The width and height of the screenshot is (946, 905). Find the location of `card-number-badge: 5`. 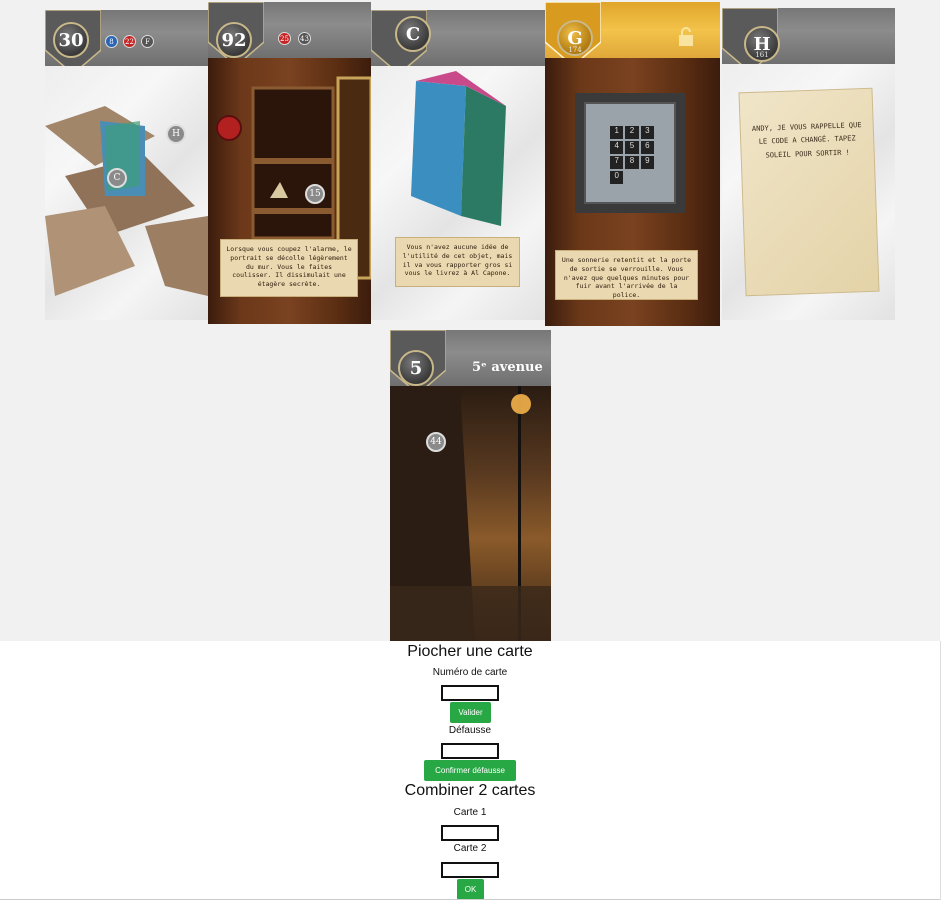

card-number-badge: 5 is located at coordinates (416, 368).